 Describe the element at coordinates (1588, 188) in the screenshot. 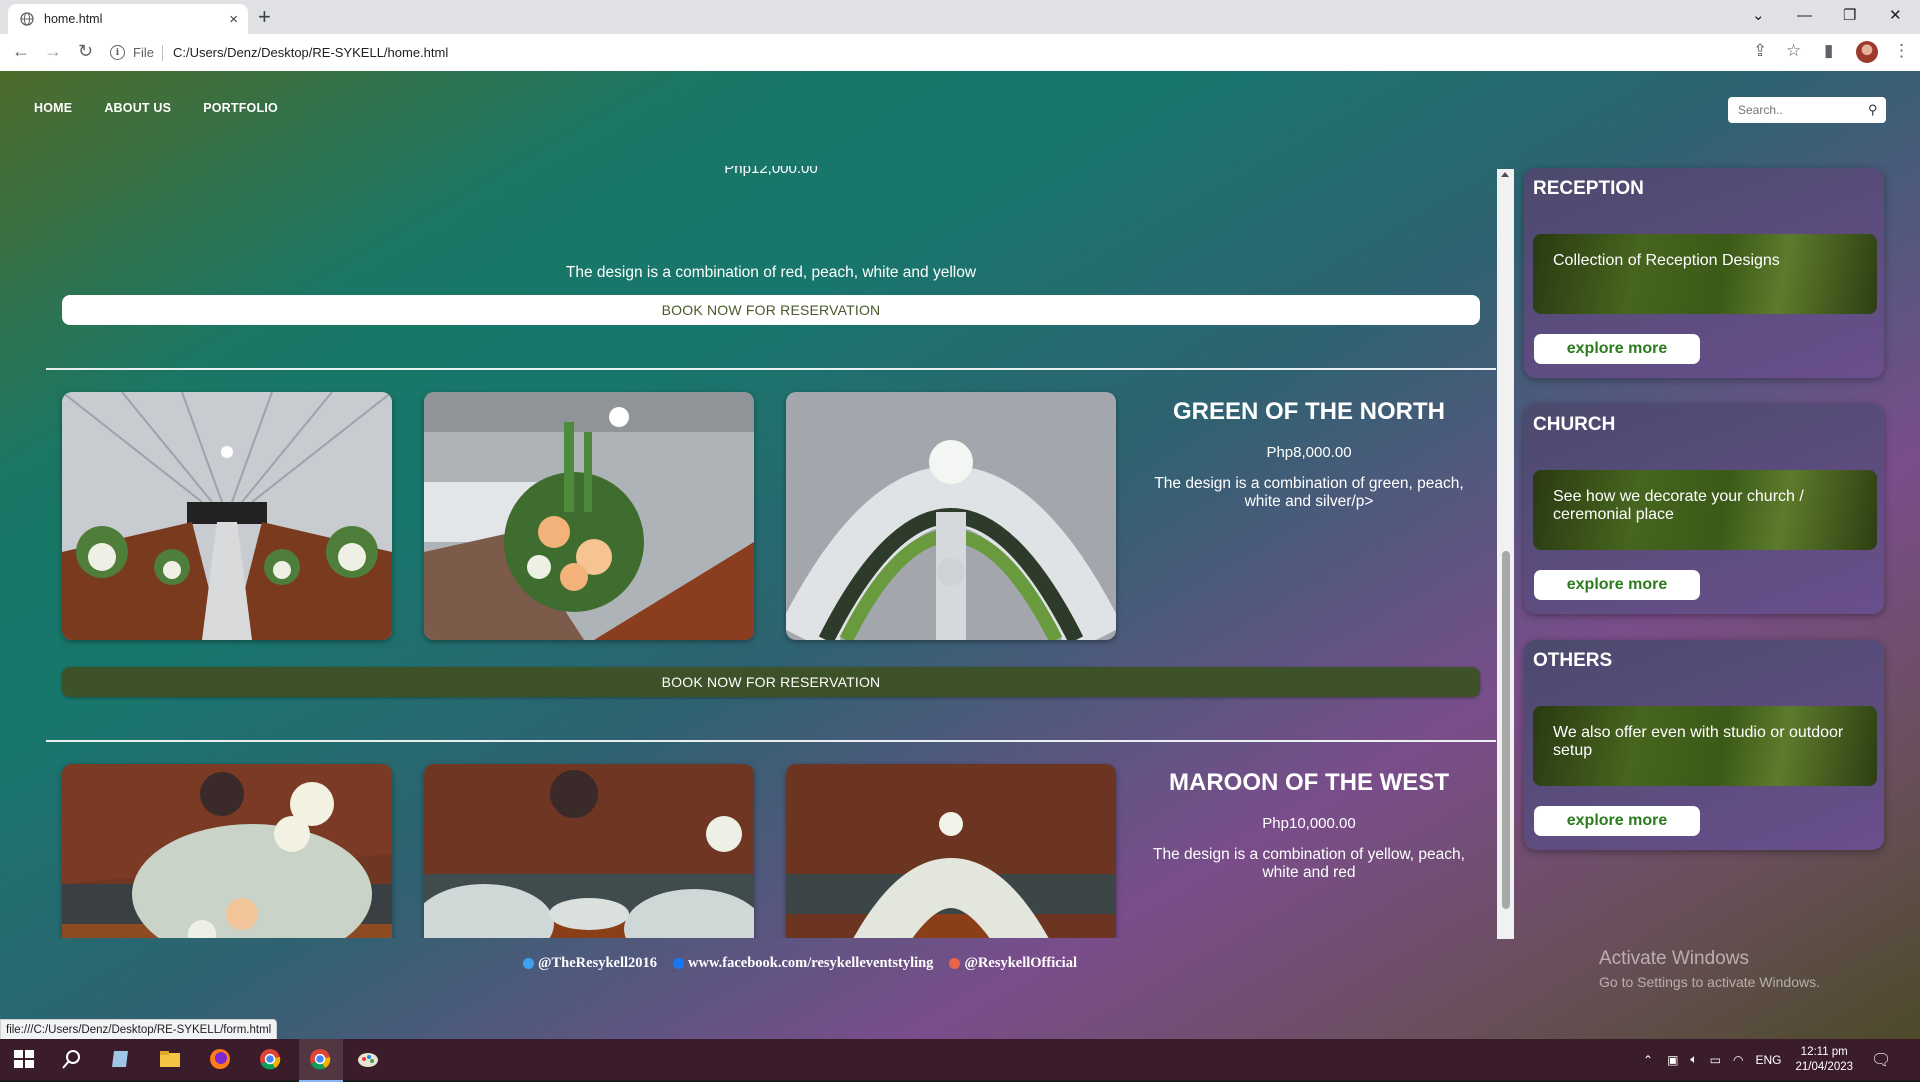

I see `card-heading: RECEPTION` at that location.